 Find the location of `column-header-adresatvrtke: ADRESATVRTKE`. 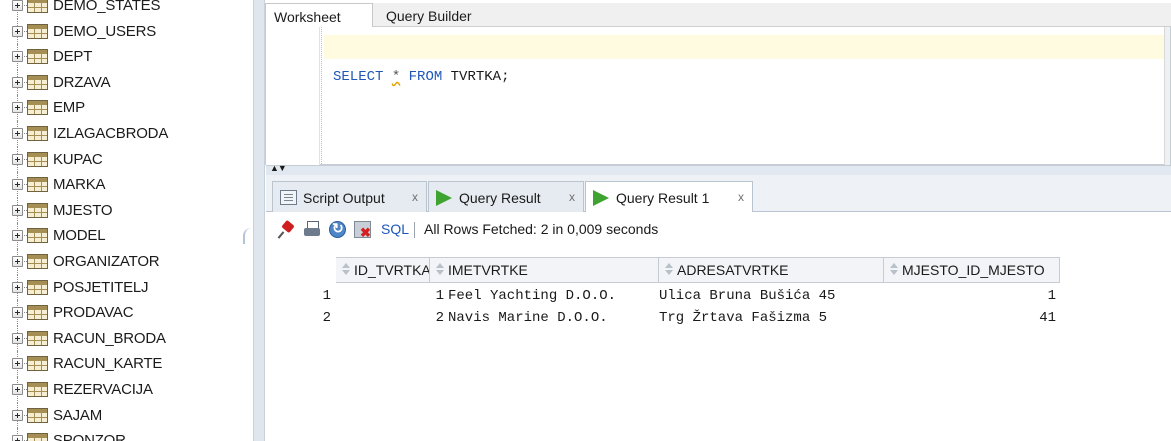

column-header-adresatvrtke: ADRESATVRTKE is located at coordinates (771, 270).